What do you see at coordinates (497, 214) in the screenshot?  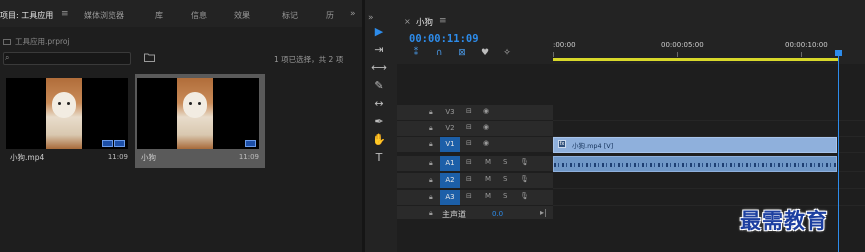 I see `master-volume-value: 0.0` at bounding box center [497, 214].